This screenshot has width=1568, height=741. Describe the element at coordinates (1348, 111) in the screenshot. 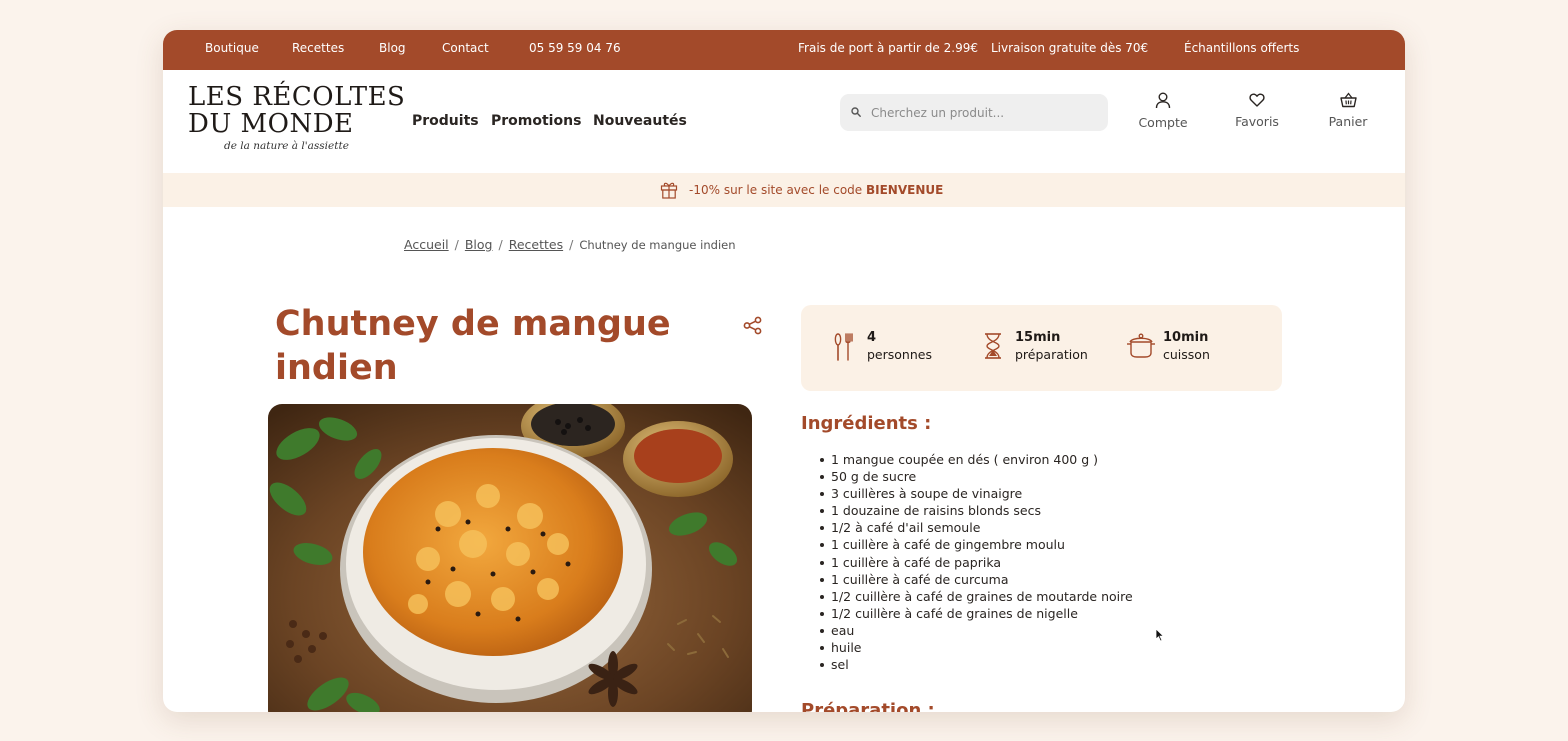

I see `cart-button: Panier` at that location.